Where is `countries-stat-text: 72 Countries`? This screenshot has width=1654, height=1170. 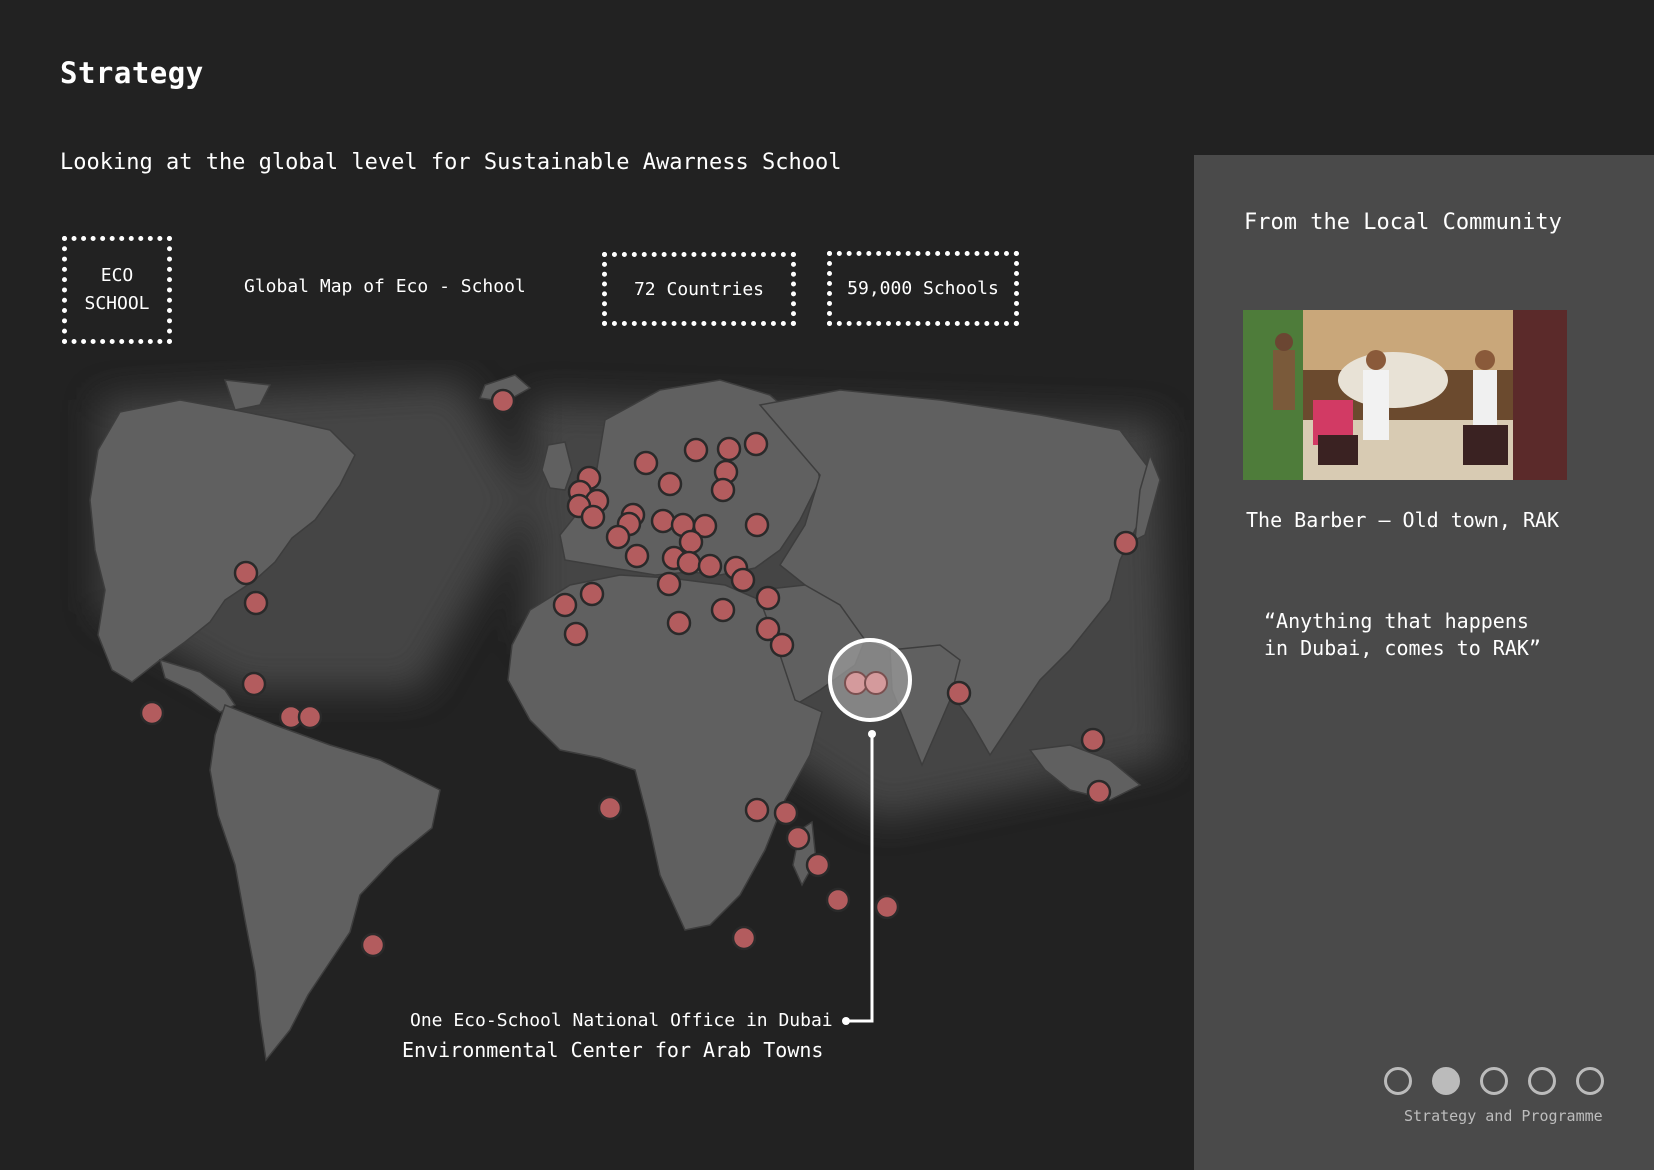 countries-stat-text: 72 Countries is located at coordinates (699, 289).